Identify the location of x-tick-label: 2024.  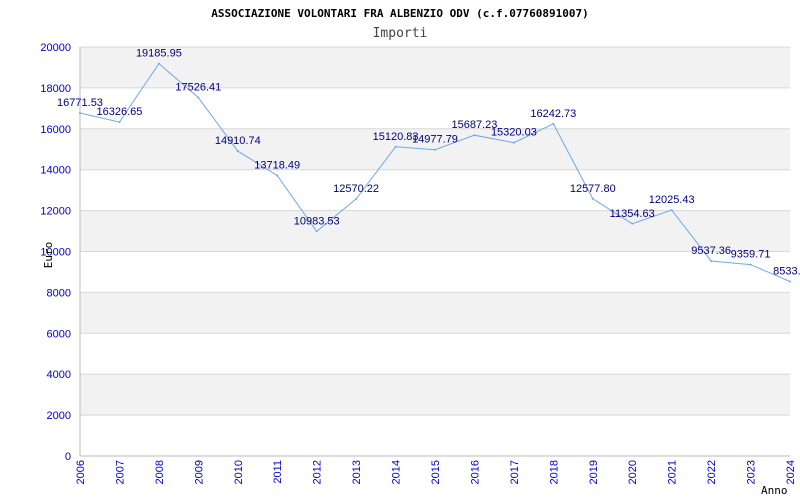
(791, 472).